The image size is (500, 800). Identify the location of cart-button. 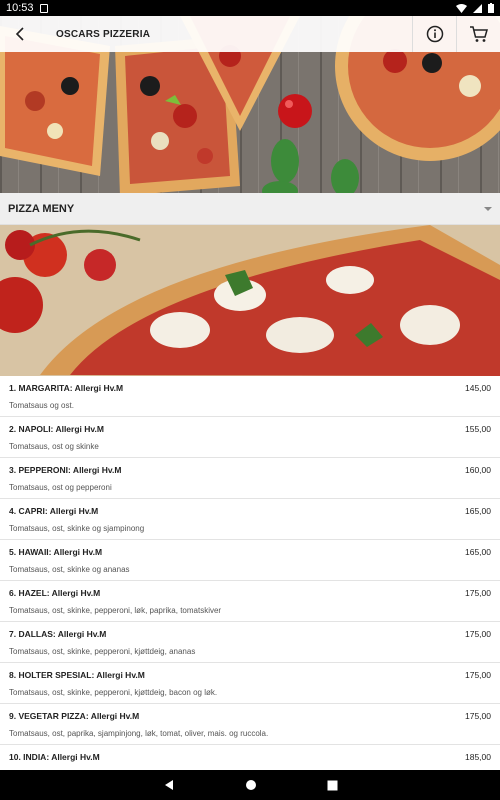
(478, 34).